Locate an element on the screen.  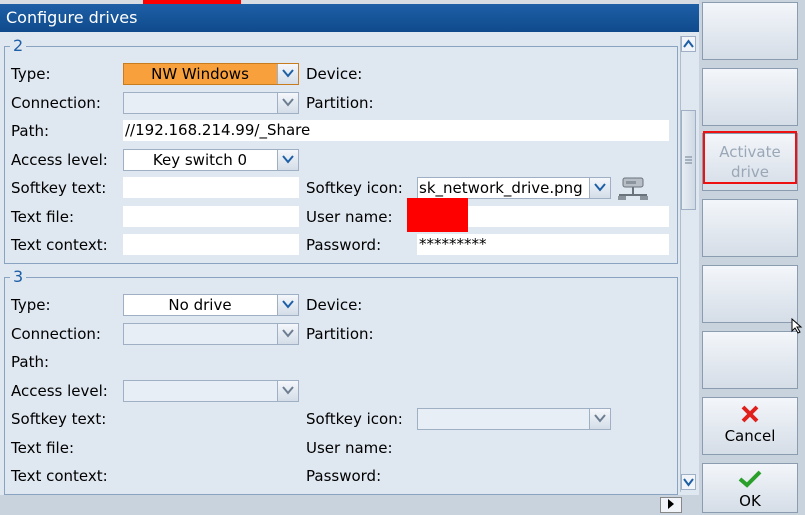
ok-label: OK is located at coordinates (750, 501).